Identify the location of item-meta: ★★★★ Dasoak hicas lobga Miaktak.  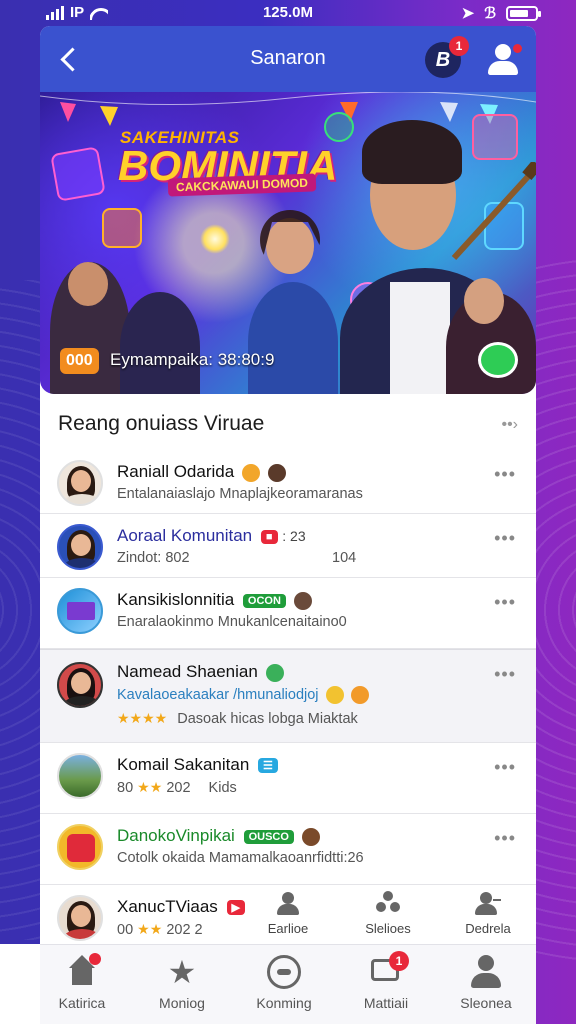
(237, 718).